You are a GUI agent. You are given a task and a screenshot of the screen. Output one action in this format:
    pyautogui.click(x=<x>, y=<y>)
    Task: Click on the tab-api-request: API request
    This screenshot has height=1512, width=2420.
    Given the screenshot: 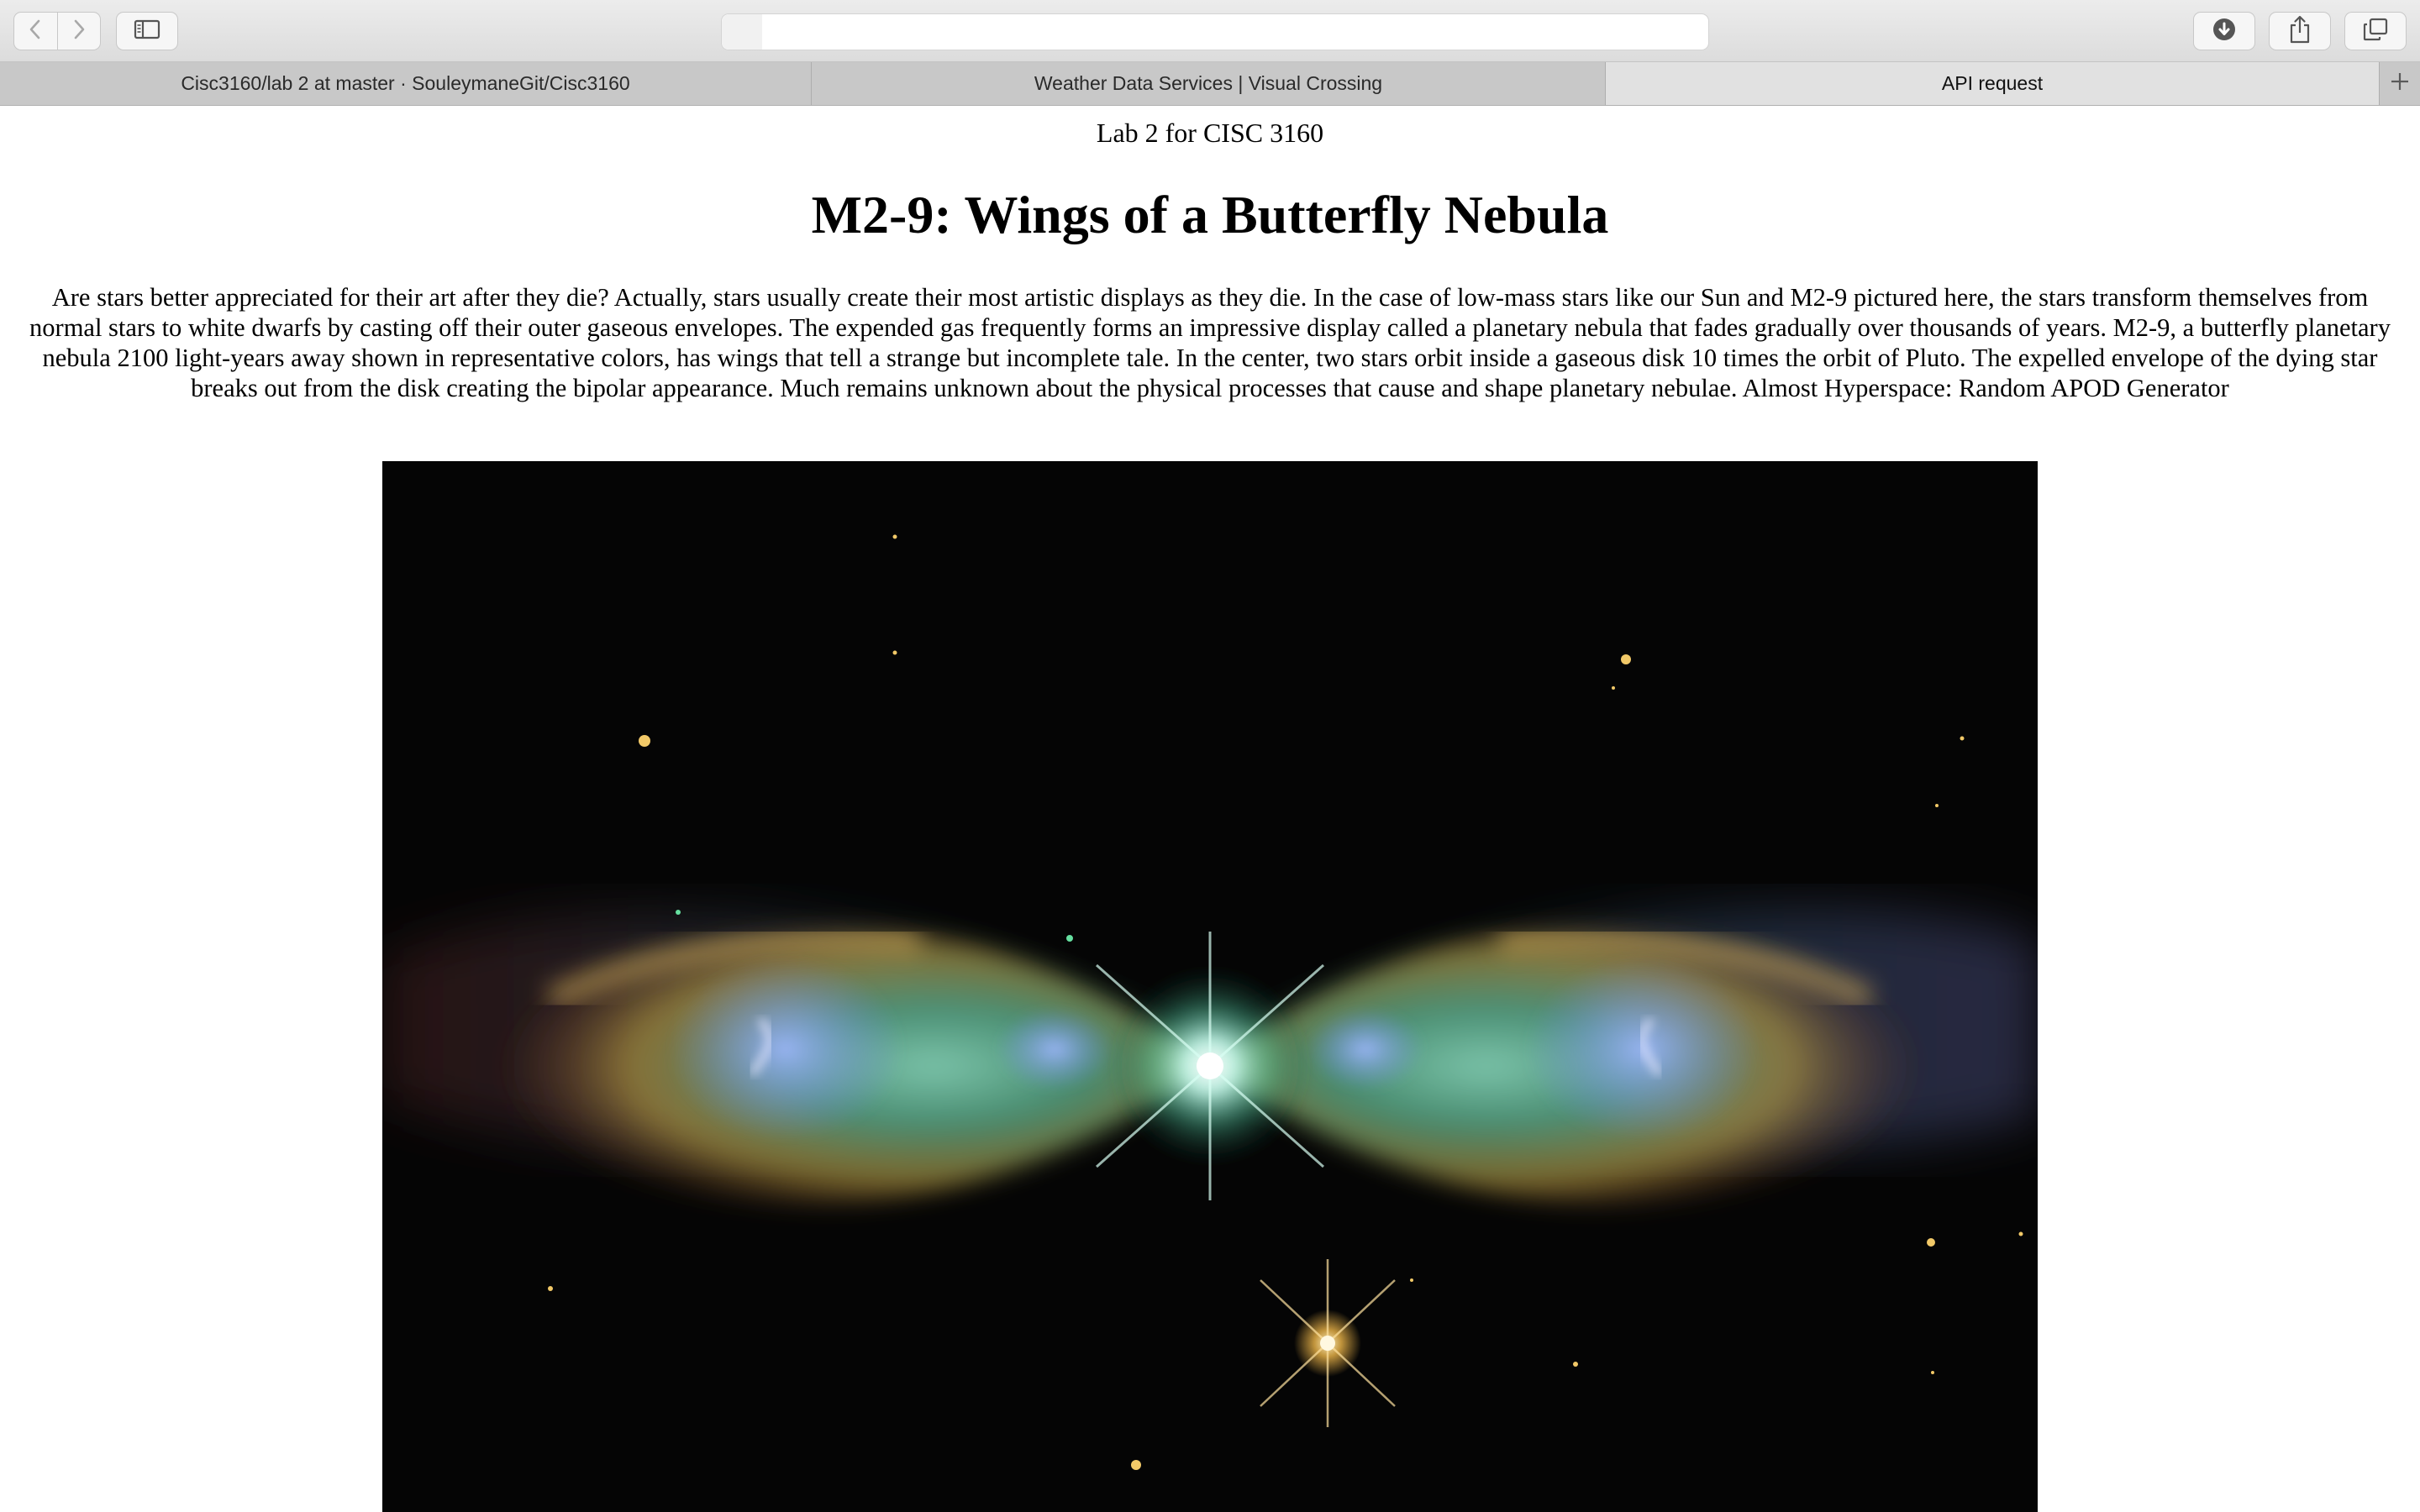 What is the action you would take?
    pyautogui.click(x=1993, y=83)
    